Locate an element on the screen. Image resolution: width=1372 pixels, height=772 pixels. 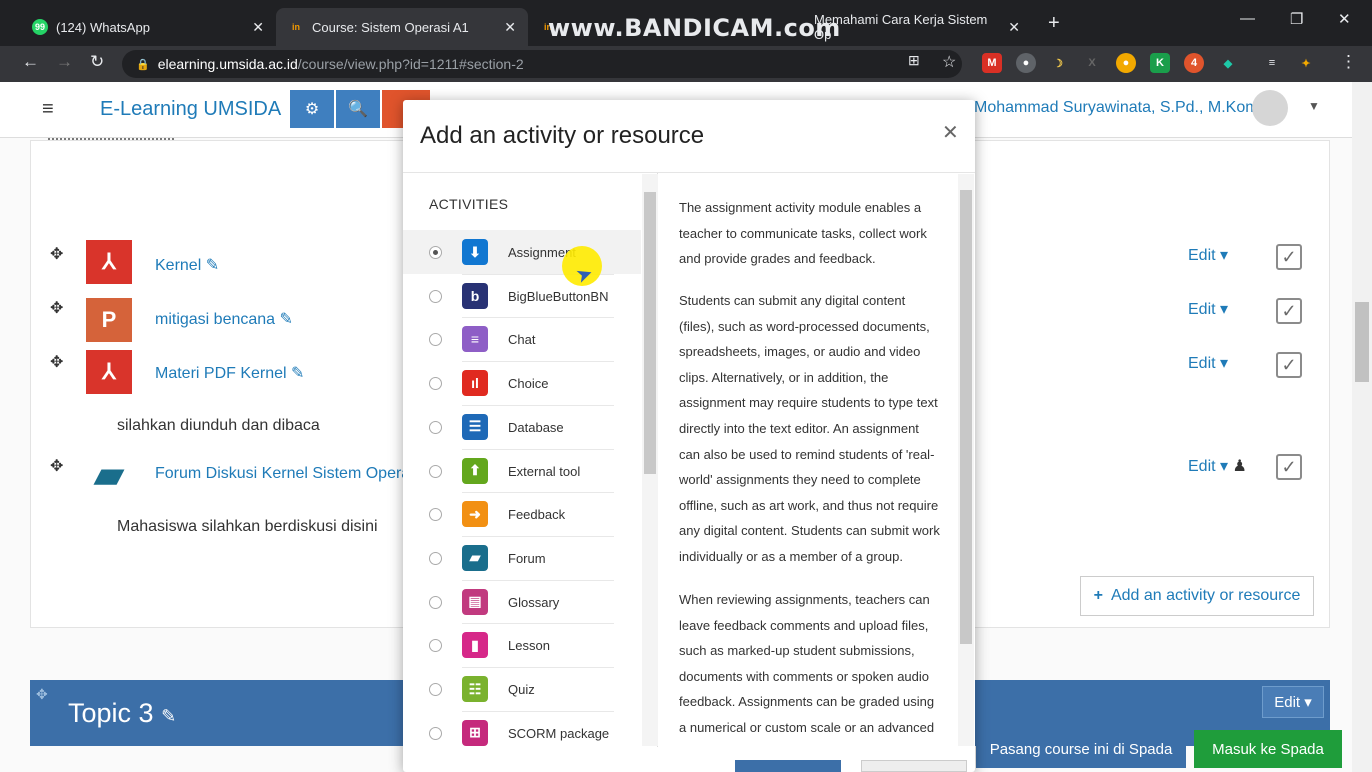
avatar is located at coordinates (1270, 108).